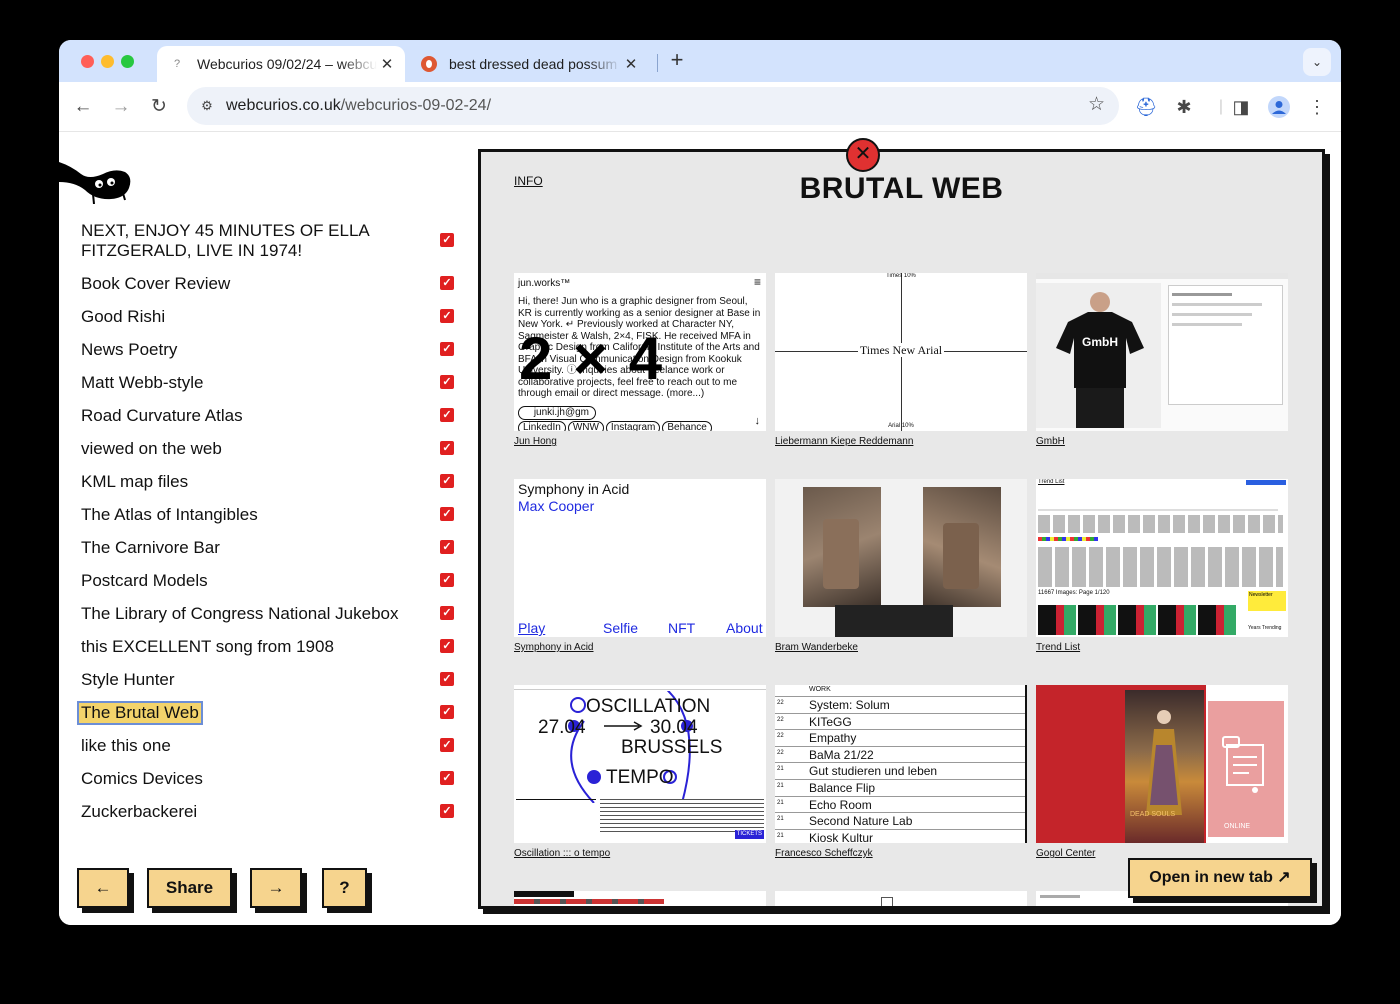  Describe the element at coordinates (207, 106) in the screenshot. I see `site-settings-icon: ⚙` at that location.